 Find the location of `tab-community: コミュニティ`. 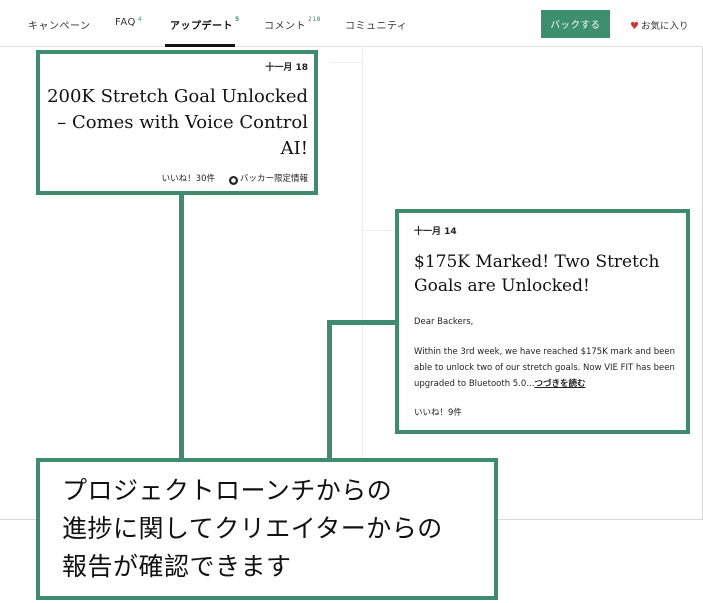

tab-community: コミュニティ is located at coordinates (376, 24).